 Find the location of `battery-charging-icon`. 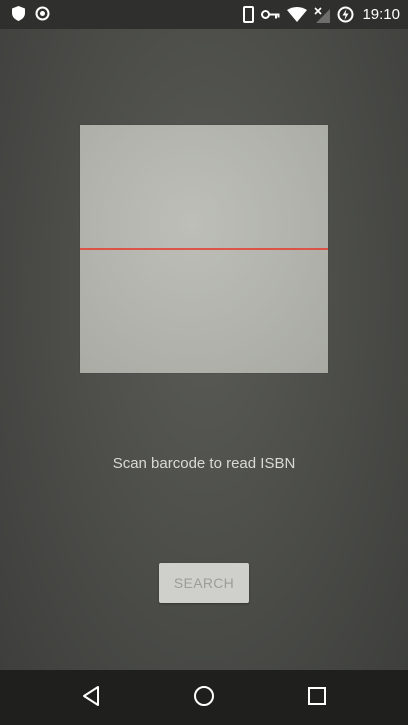

battery-charging-icon is located at coordinates (345, 14).